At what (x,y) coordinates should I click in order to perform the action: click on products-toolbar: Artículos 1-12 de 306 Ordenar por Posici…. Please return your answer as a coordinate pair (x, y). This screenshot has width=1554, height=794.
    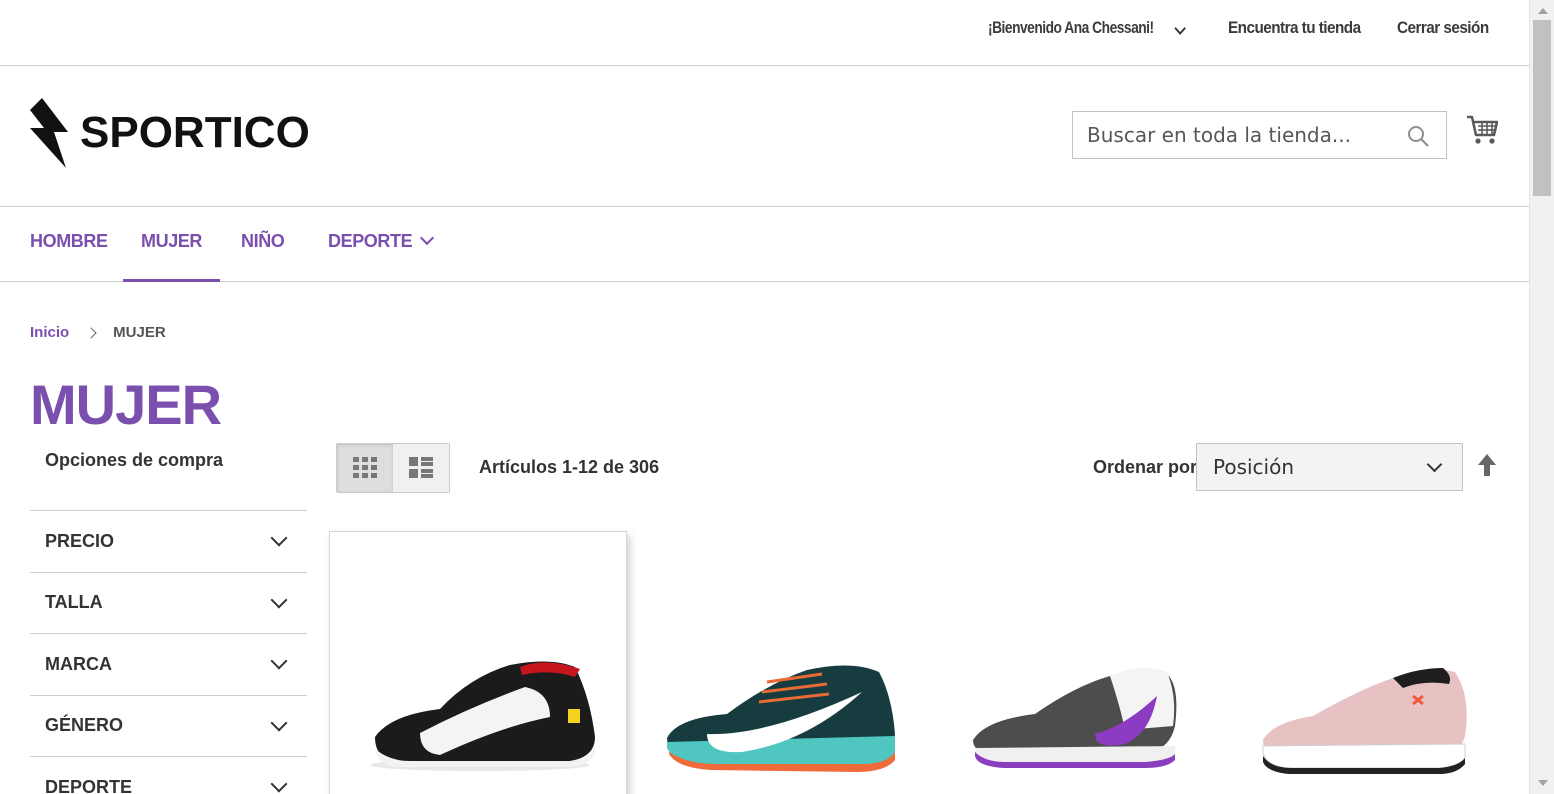
    Looking at the image, I should click on (917, 468).